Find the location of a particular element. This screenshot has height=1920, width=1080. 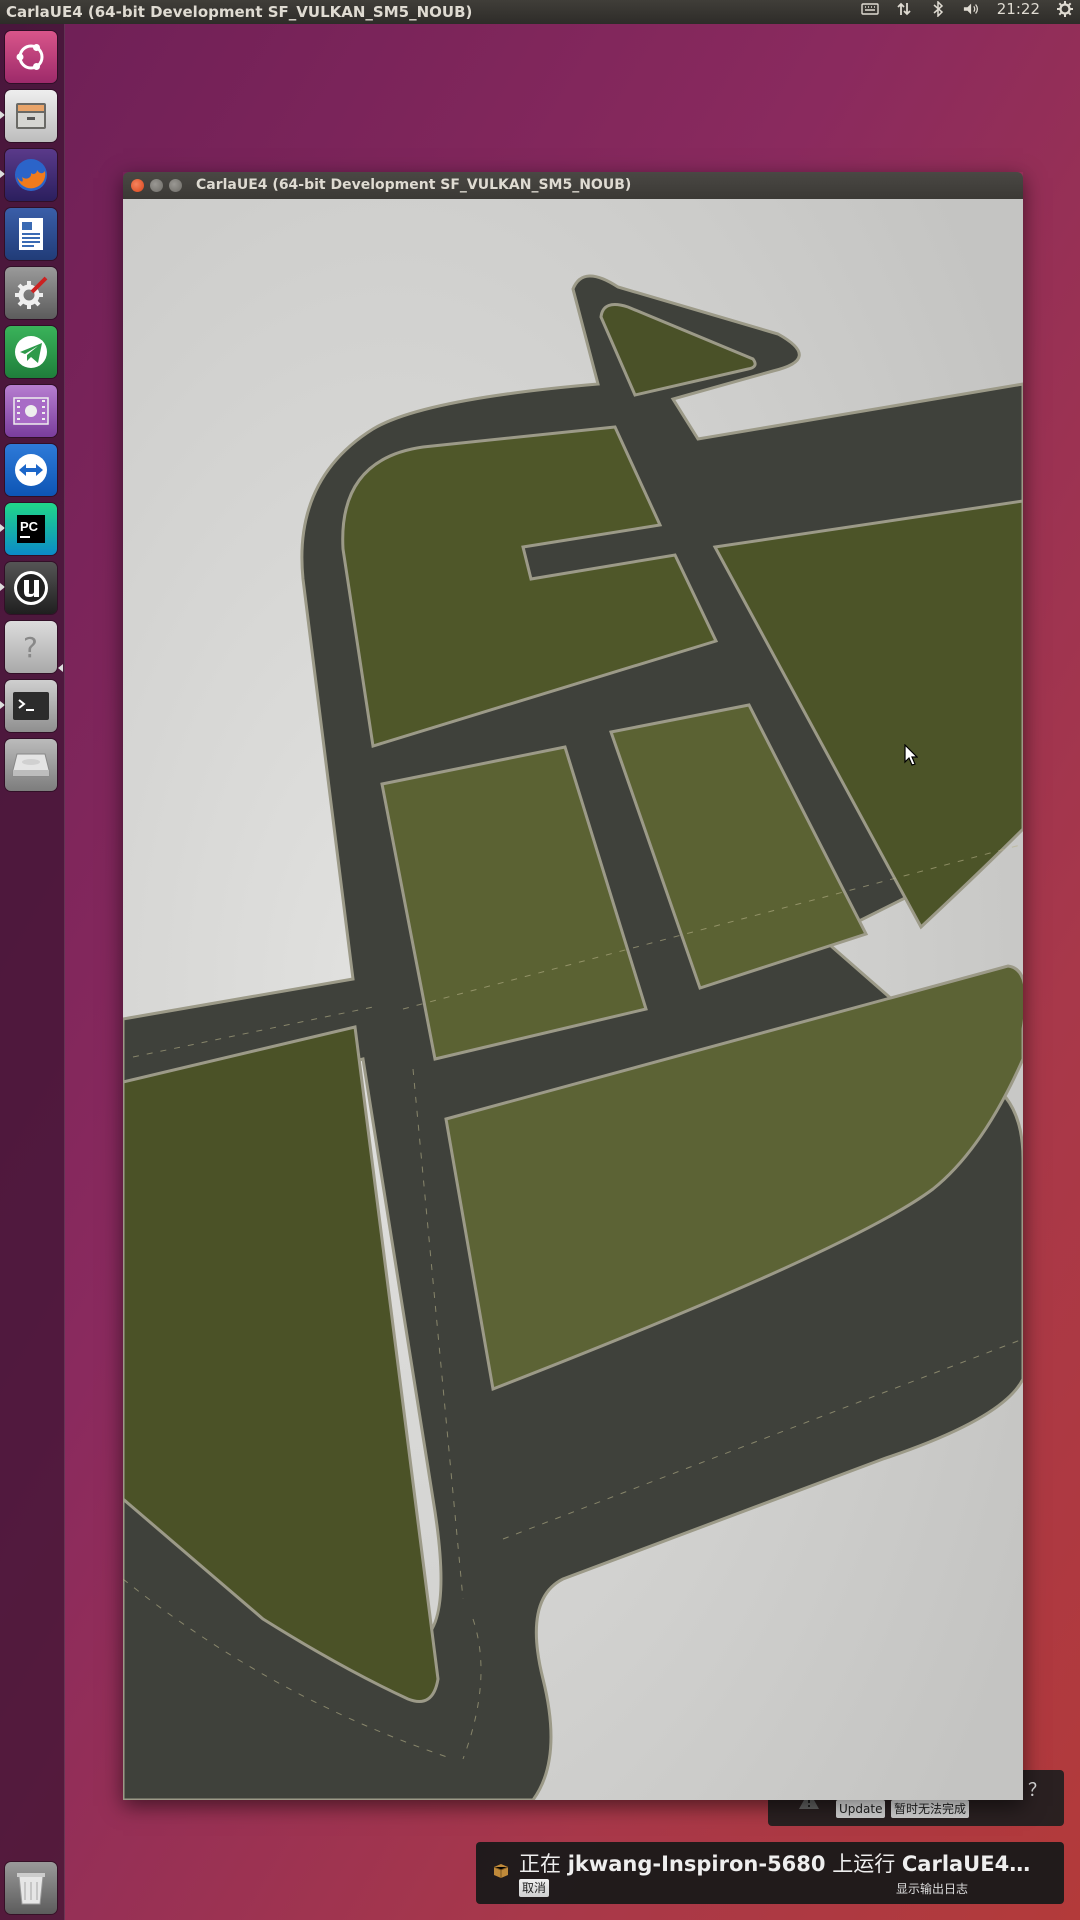

window-maximize-icon is located at coordinates (175, 185).